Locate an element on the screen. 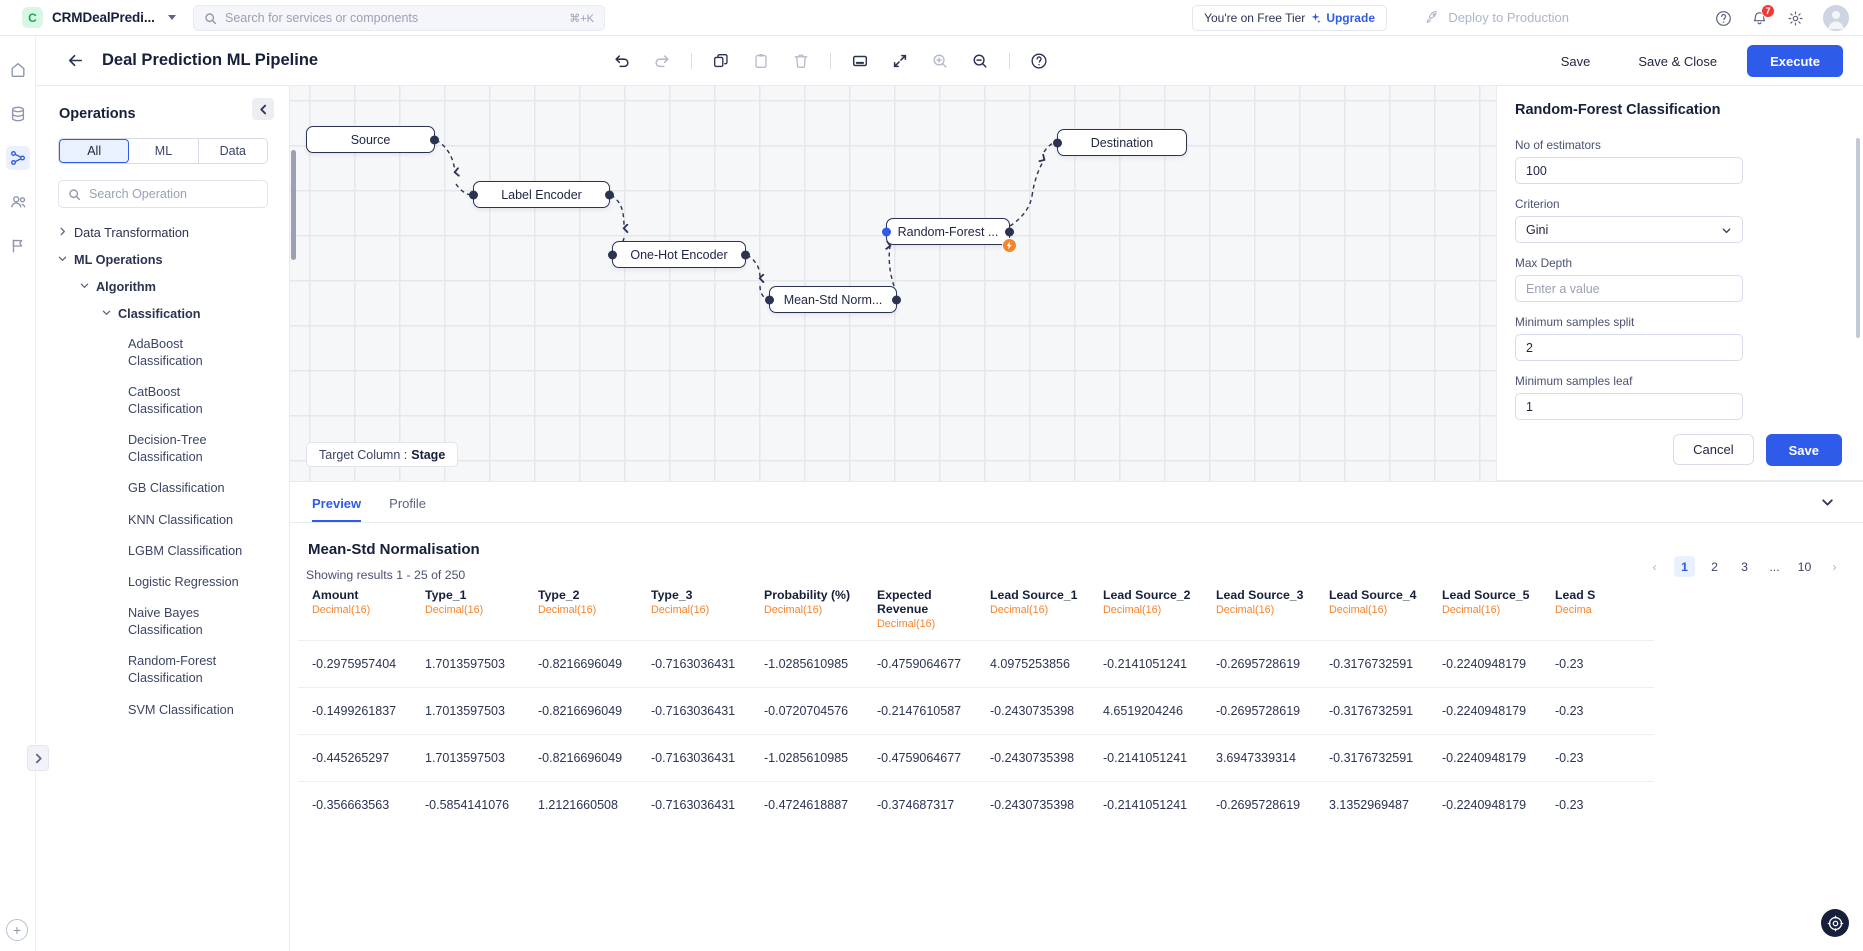 This screenshot has height=951, width=1863. col-lead-source-4: Lead Source_4 Decimal(16) is located at coordinates (1371, 609).